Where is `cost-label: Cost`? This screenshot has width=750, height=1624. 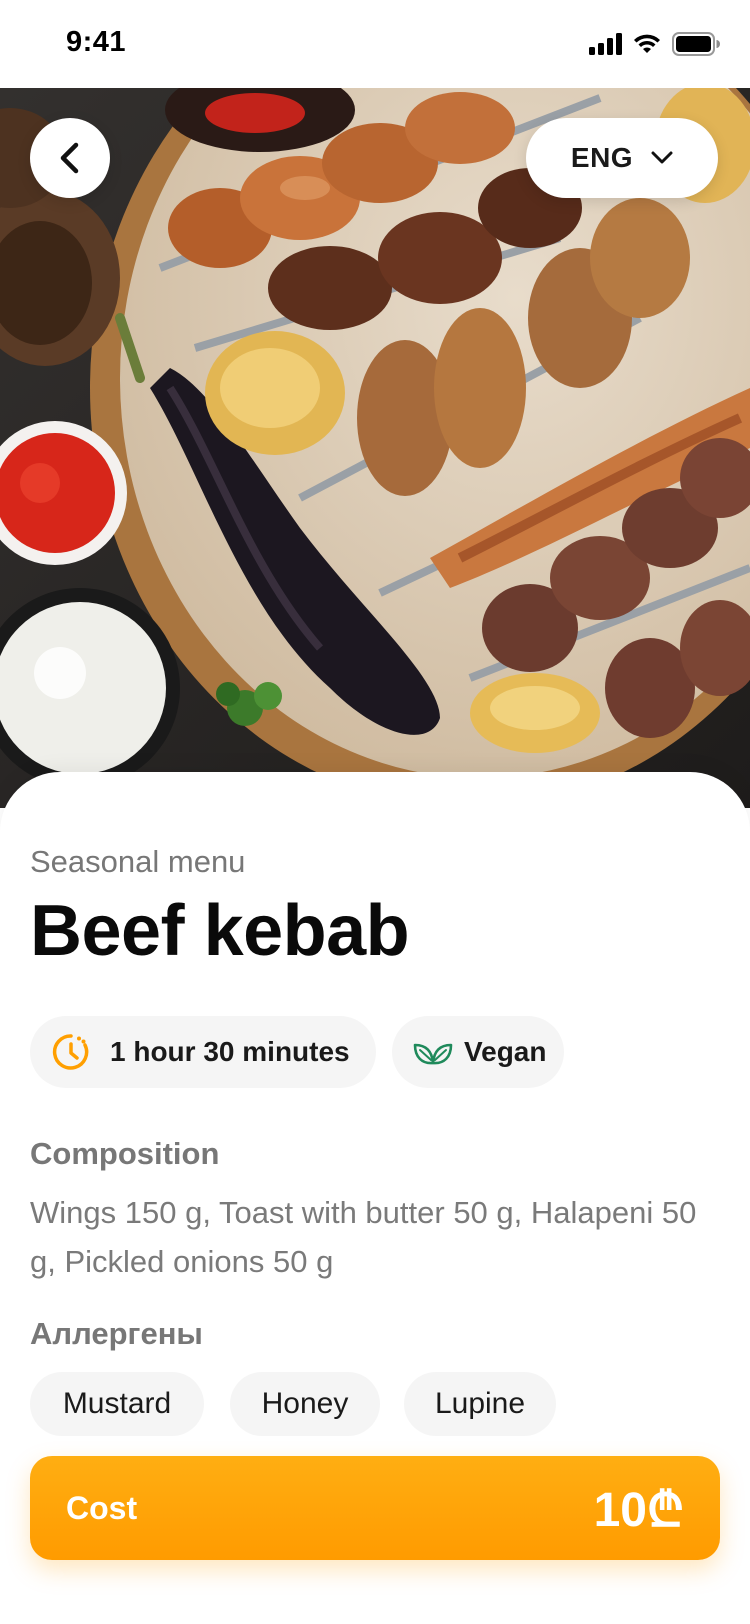
cost-label: Cost is located at coordinates (102, 1507).